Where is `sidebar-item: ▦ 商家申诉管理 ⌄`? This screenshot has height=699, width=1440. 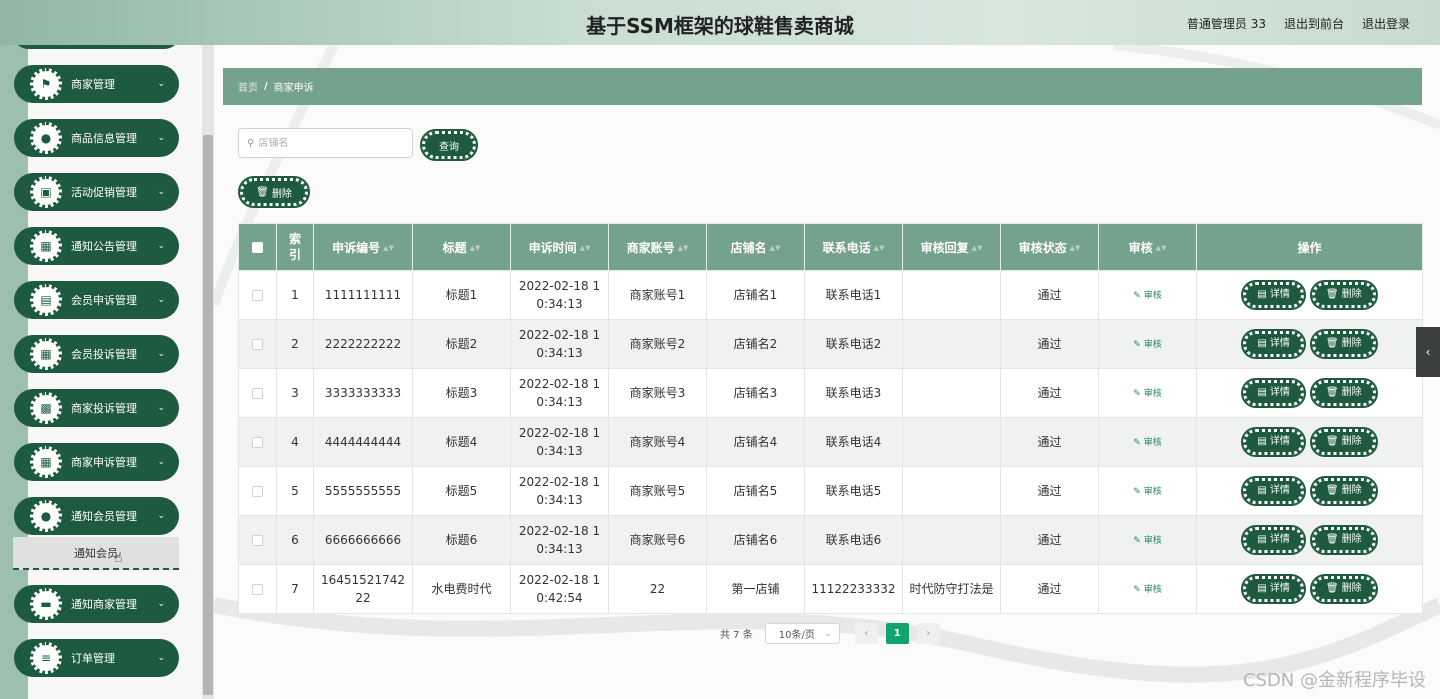
sidebar-item: ▦ 商家申诉管理 ⌄ is located at coordinates (96, 462).